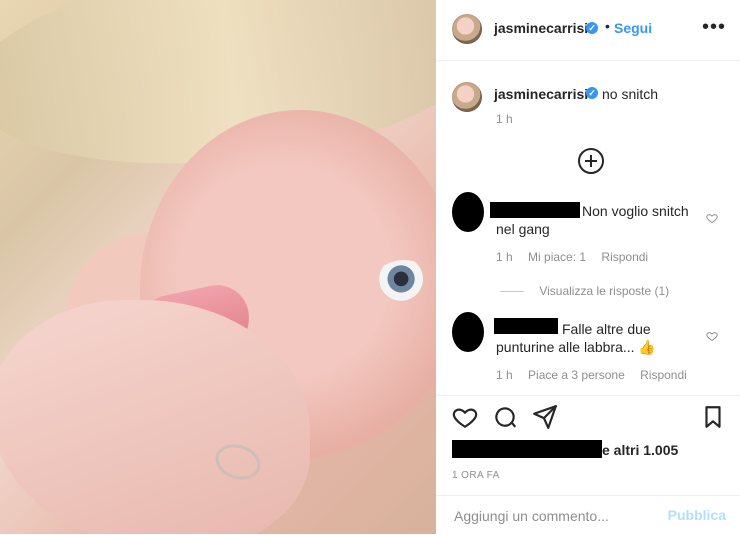  Describe the element at coordinates (541, 94) in the screenshot. I see `caption-author-username: jasminecarrisi` at that location.